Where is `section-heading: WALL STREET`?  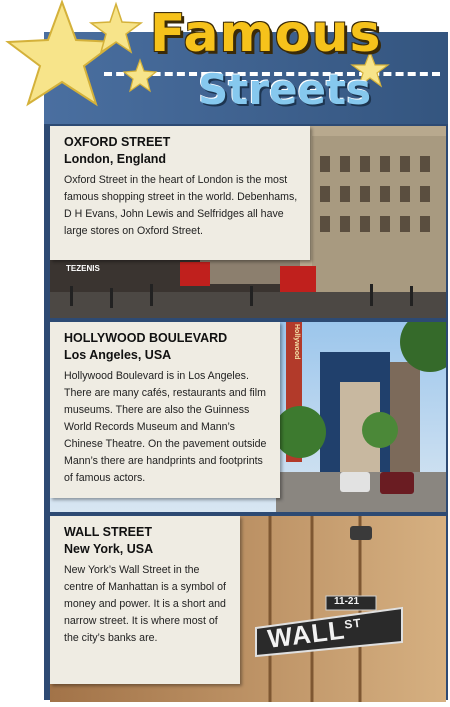
section-heading: WALL STREET is located at coordinates (108, 532).